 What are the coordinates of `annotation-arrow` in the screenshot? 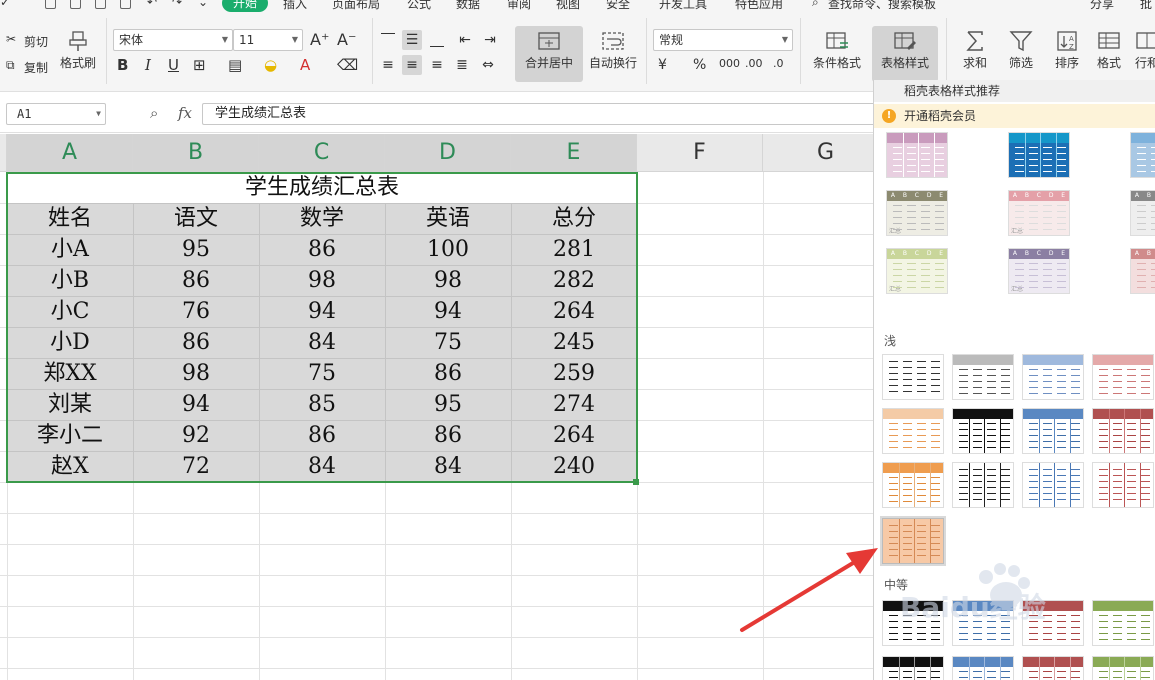 It's located at (809, 590).